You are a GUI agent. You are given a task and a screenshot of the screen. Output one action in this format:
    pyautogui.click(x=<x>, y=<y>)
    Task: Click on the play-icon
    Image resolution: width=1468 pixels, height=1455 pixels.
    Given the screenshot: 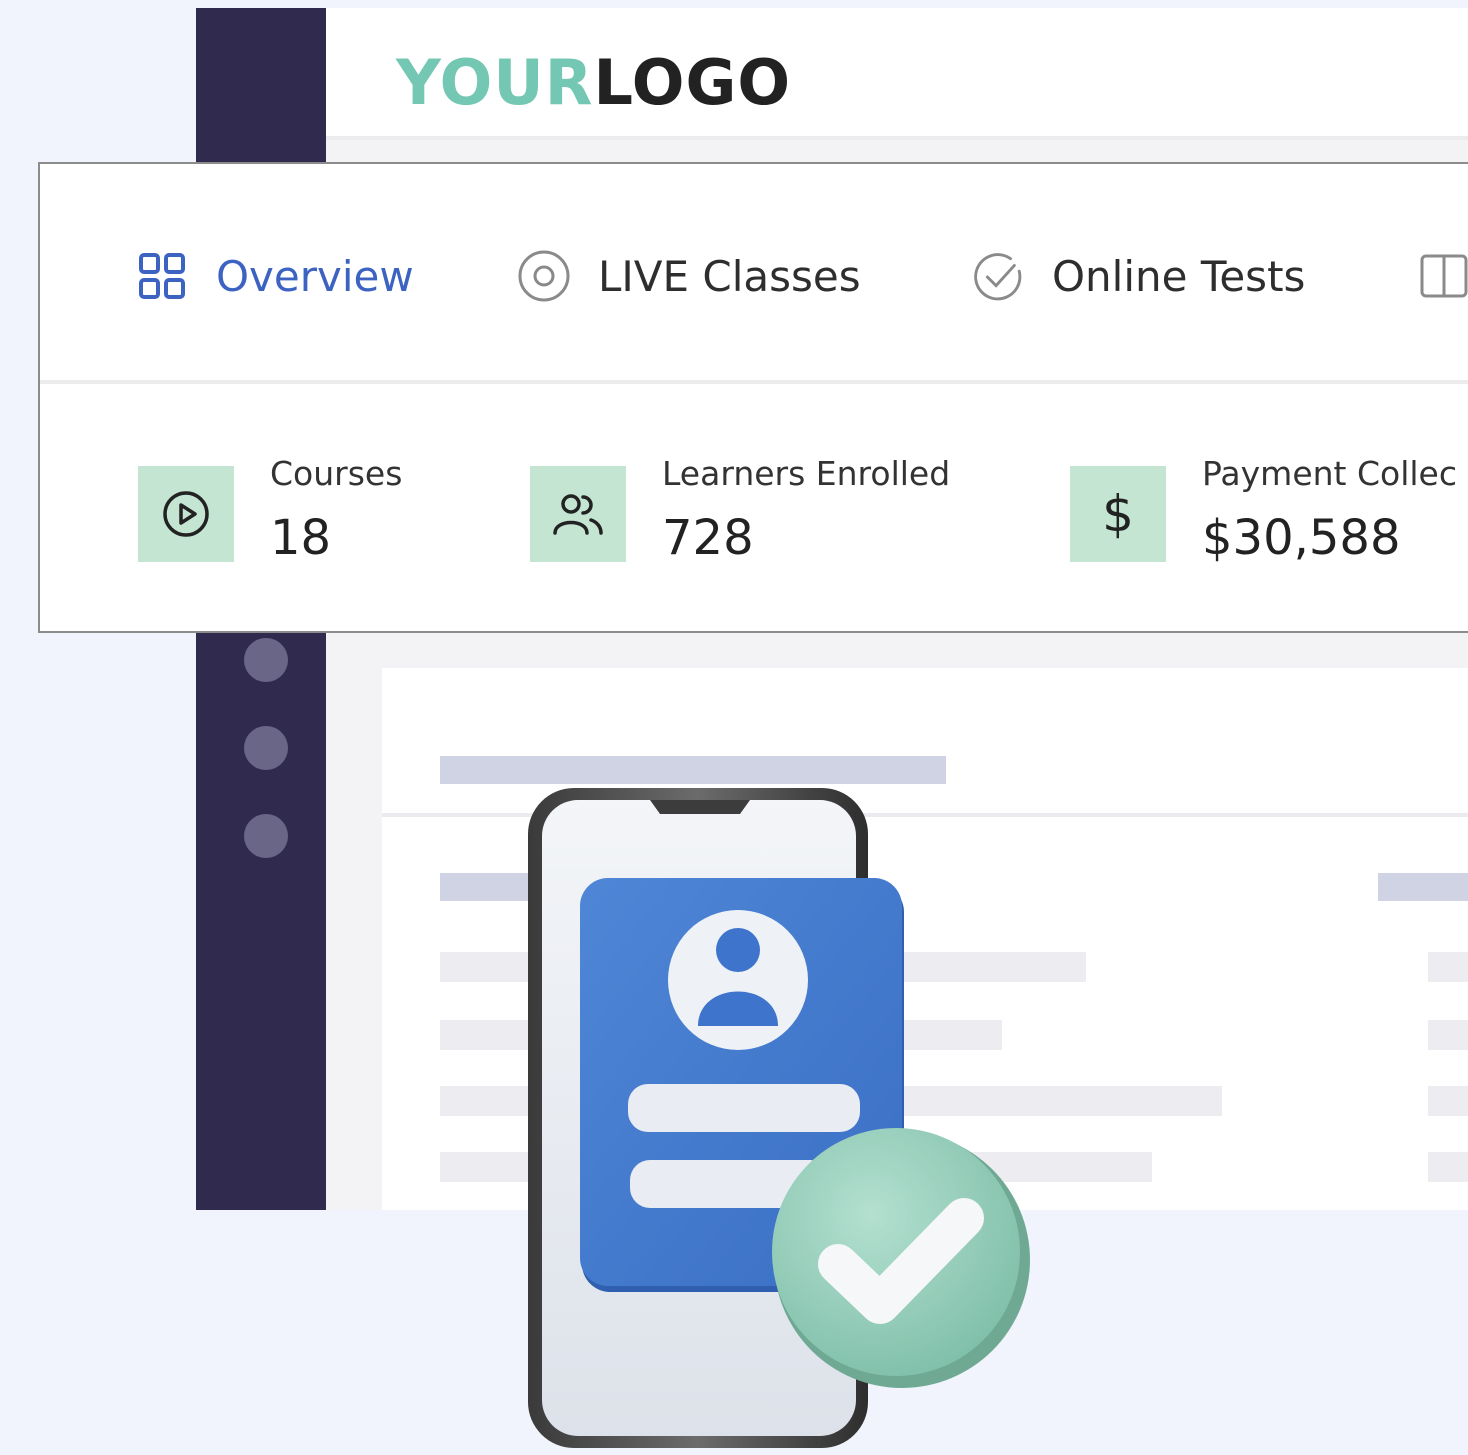 What is the action you would take?
    pyautogui.click(x=186, y=514)
    